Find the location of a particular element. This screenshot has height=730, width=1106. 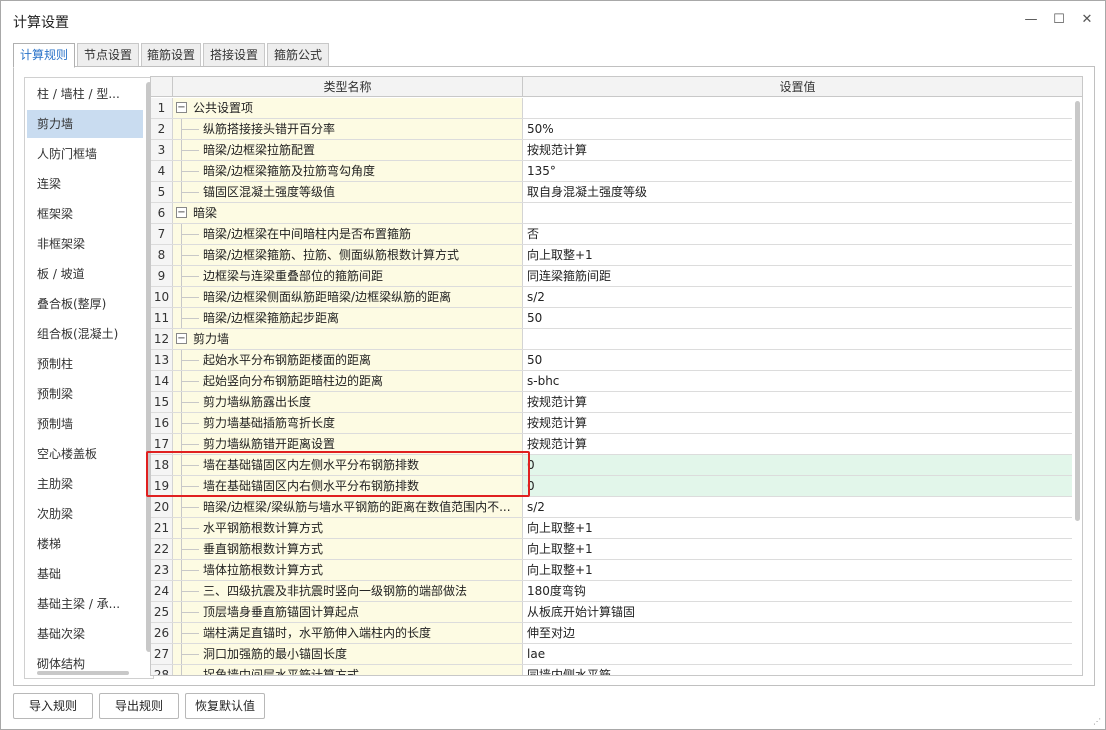

sidebar-item-non-frame-beam: 非框架梁 is located at coordinates (85, 244).